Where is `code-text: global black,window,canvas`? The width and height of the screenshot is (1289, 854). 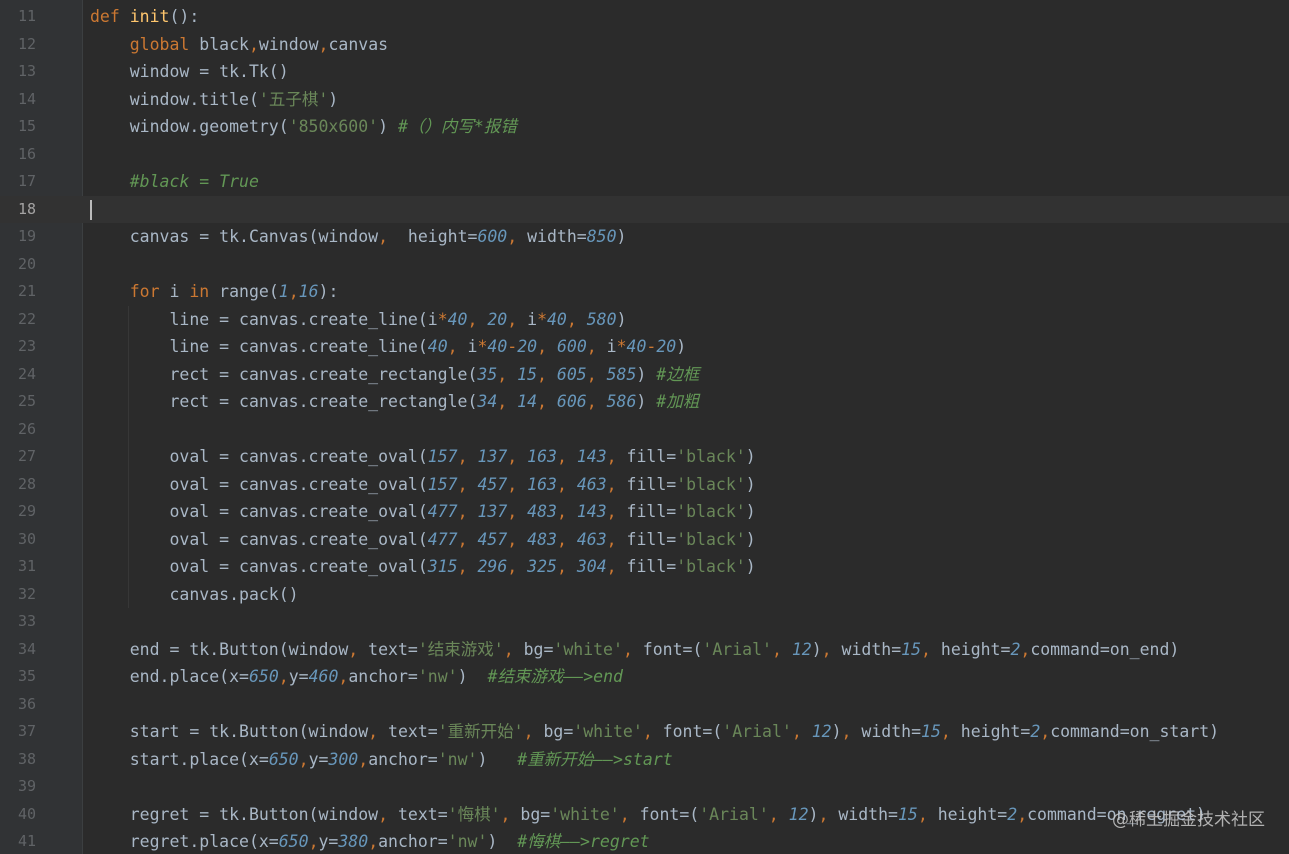 code-text: global black,window,canvas is located at coordinates (259, 44).